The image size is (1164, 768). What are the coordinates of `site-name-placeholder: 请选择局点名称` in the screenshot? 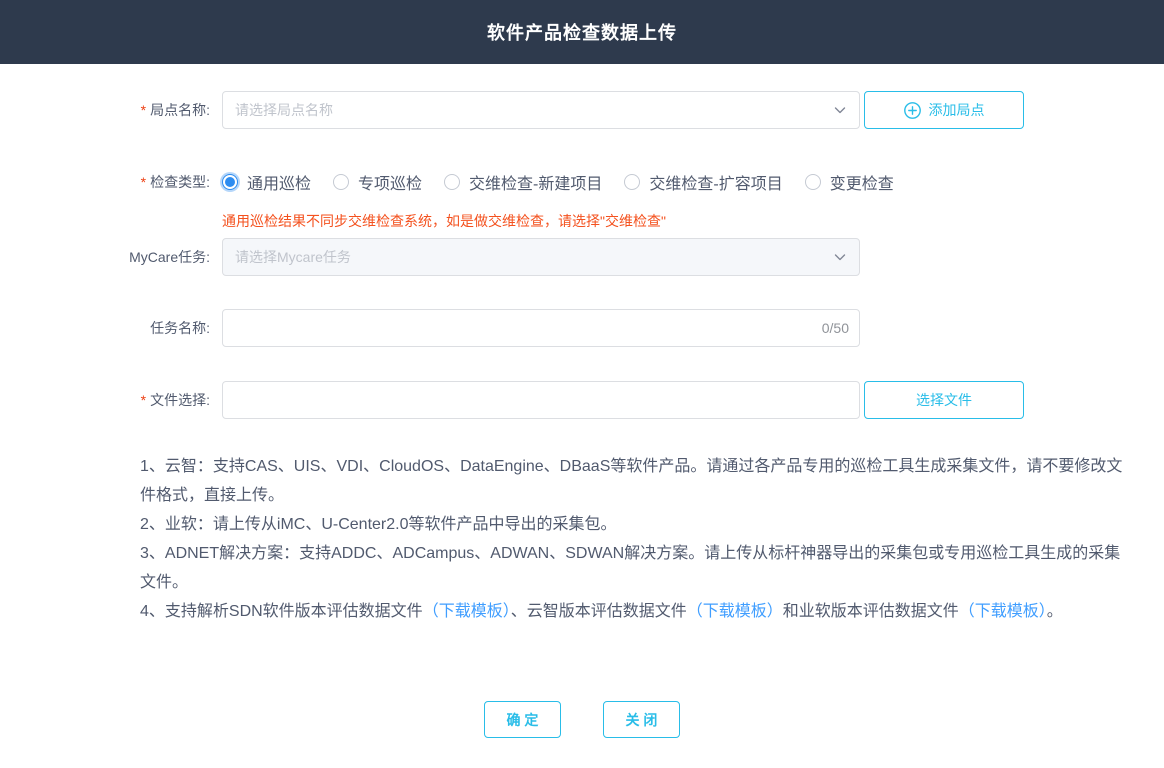 It's located at (284, 110).